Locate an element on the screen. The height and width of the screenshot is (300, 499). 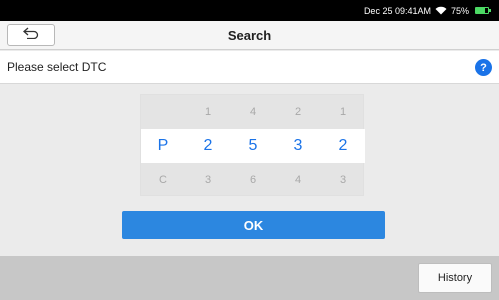
picker-cell-selected-1: P is located at coordinates (163, 146).